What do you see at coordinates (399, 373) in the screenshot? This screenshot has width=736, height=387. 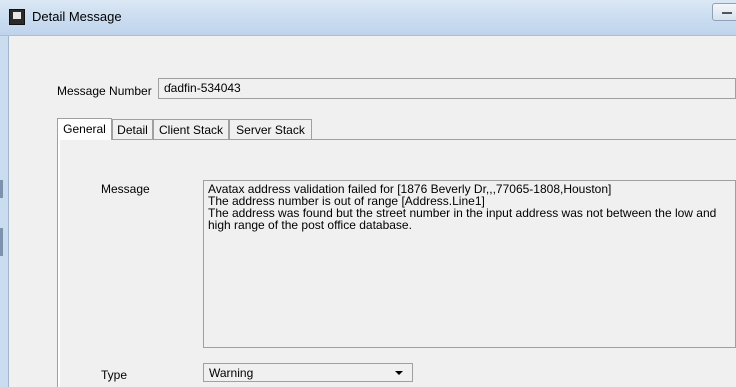 I see `chevron-down-icon` at bounding box center [399, 373].